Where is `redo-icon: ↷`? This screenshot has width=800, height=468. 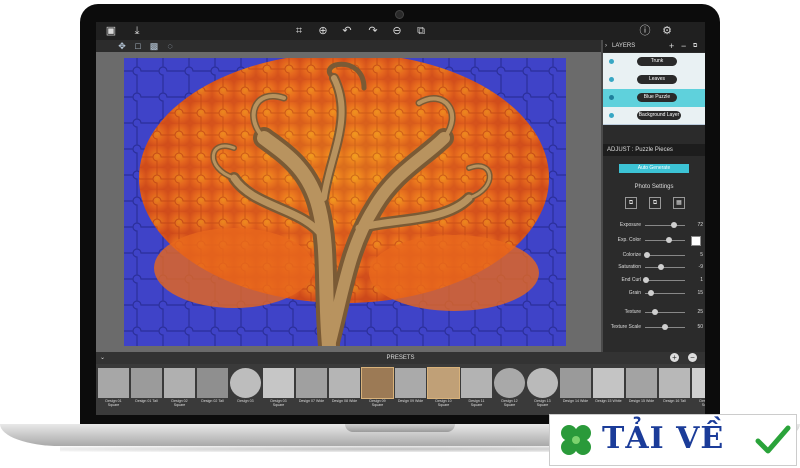
redo-icon: ↷ is located at coordinates (373, 31).